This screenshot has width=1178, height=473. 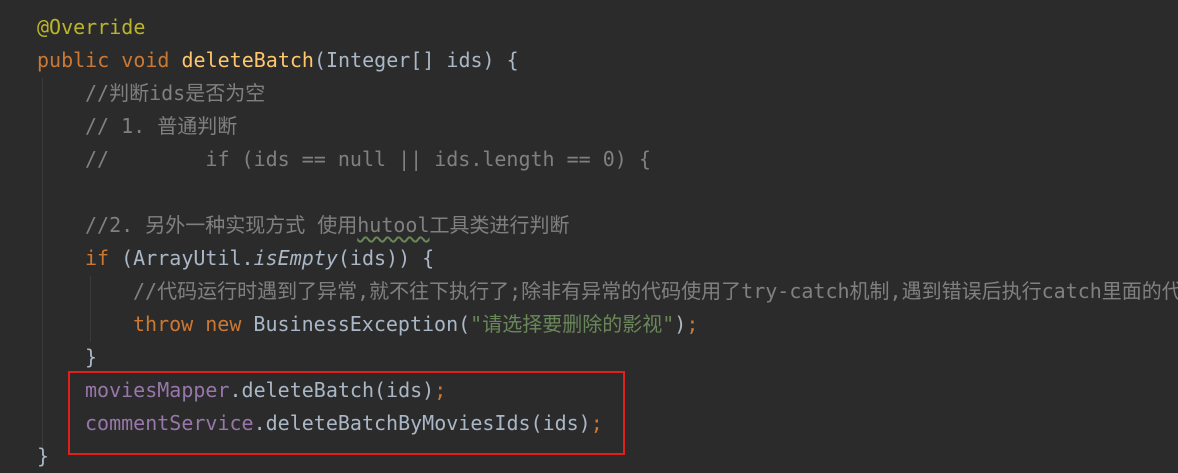 I want to click on code-token: throw new, so click(x=193, y=324).